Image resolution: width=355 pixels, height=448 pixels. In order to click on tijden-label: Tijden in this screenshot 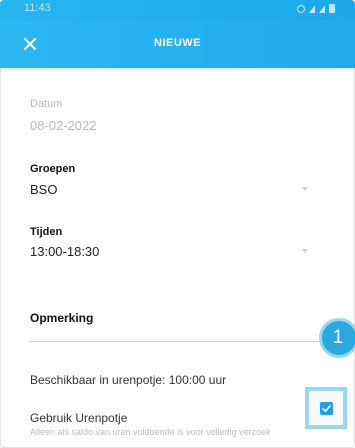, I will do `click(46, 232)`.